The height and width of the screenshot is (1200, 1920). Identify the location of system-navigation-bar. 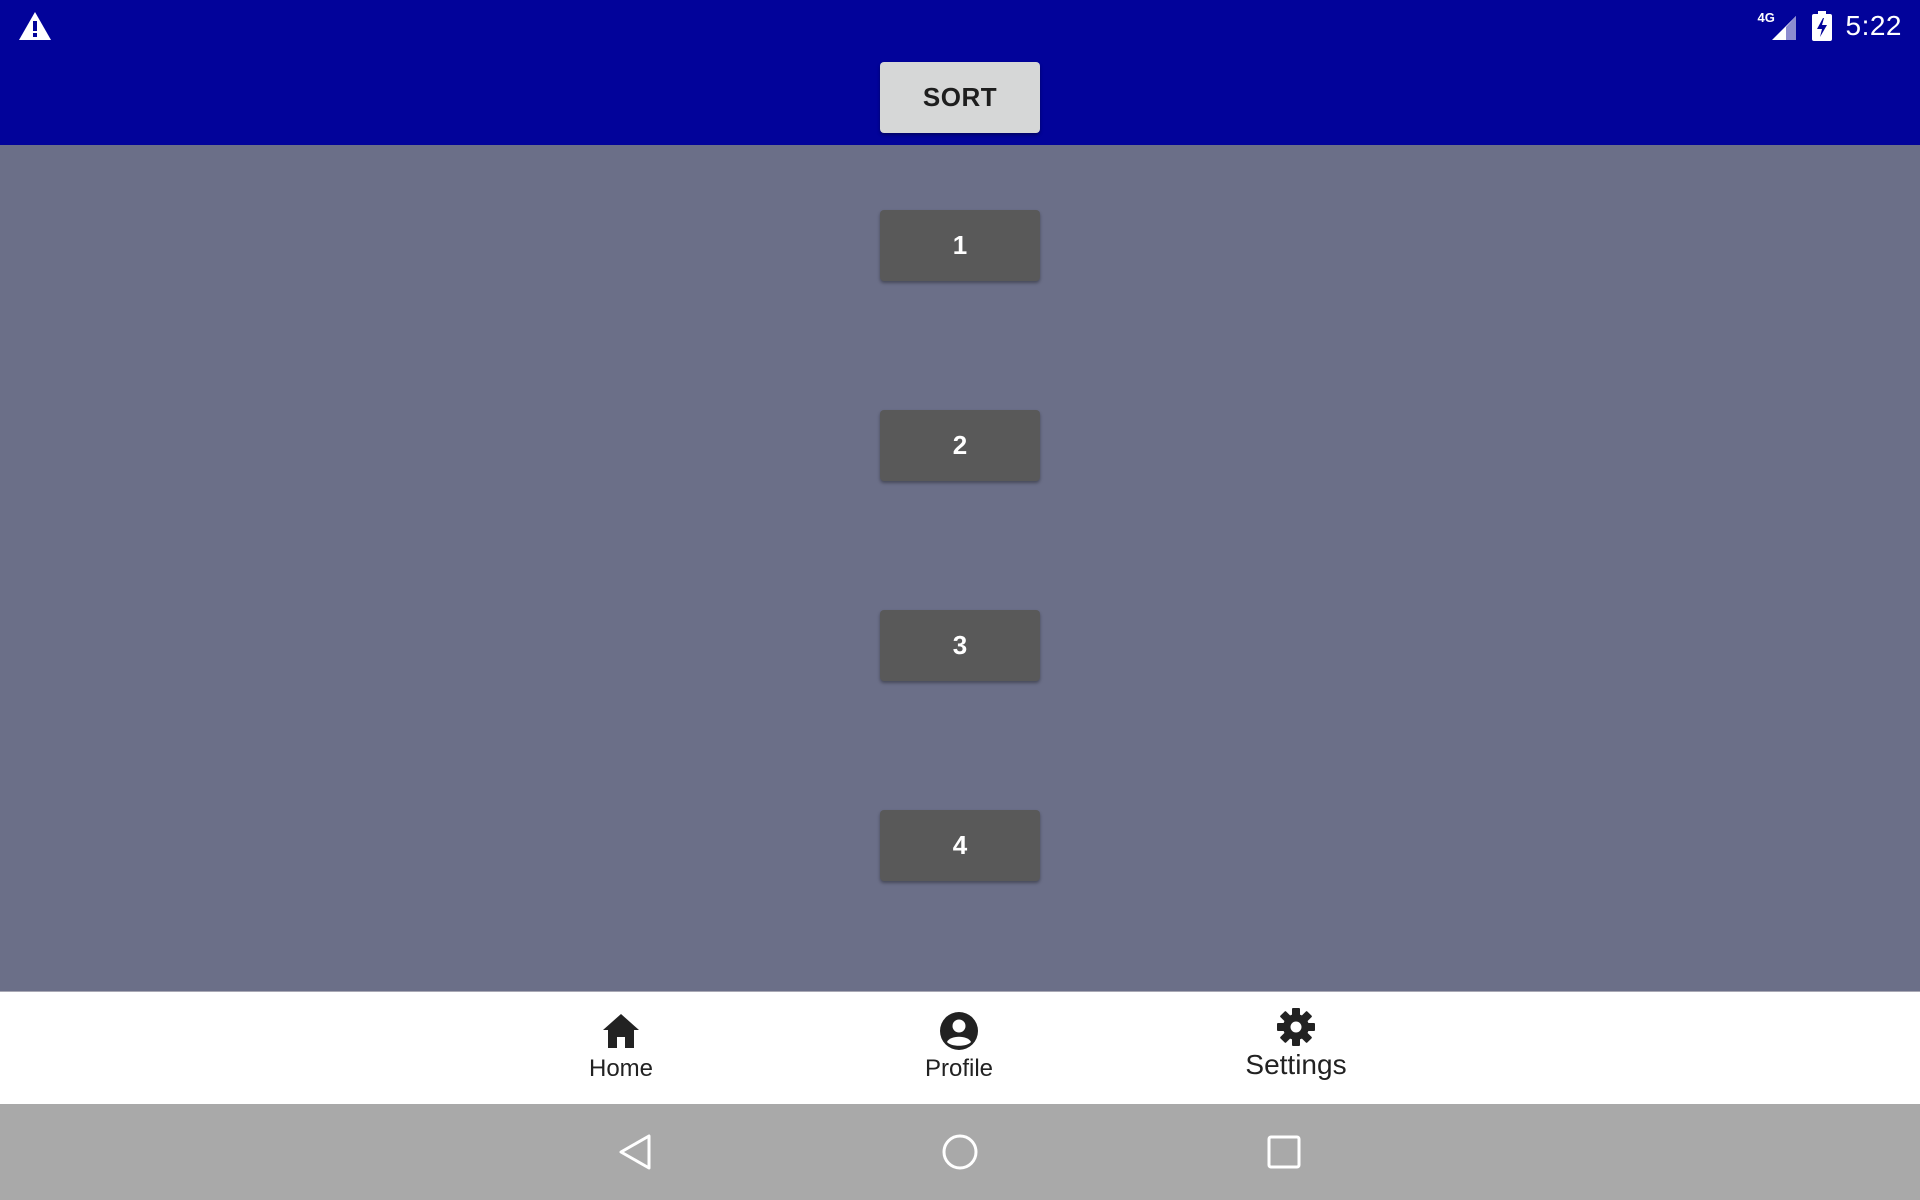
(960, 1152).